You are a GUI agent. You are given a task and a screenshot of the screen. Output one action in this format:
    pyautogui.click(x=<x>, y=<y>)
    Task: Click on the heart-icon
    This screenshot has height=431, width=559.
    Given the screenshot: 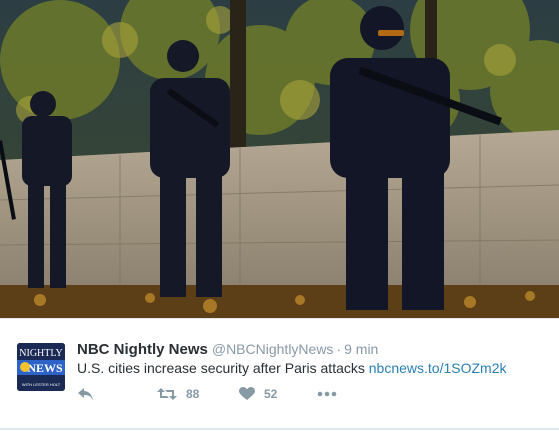 What is the action you would take?
    pyautogui.click(x=247, y=393)
    